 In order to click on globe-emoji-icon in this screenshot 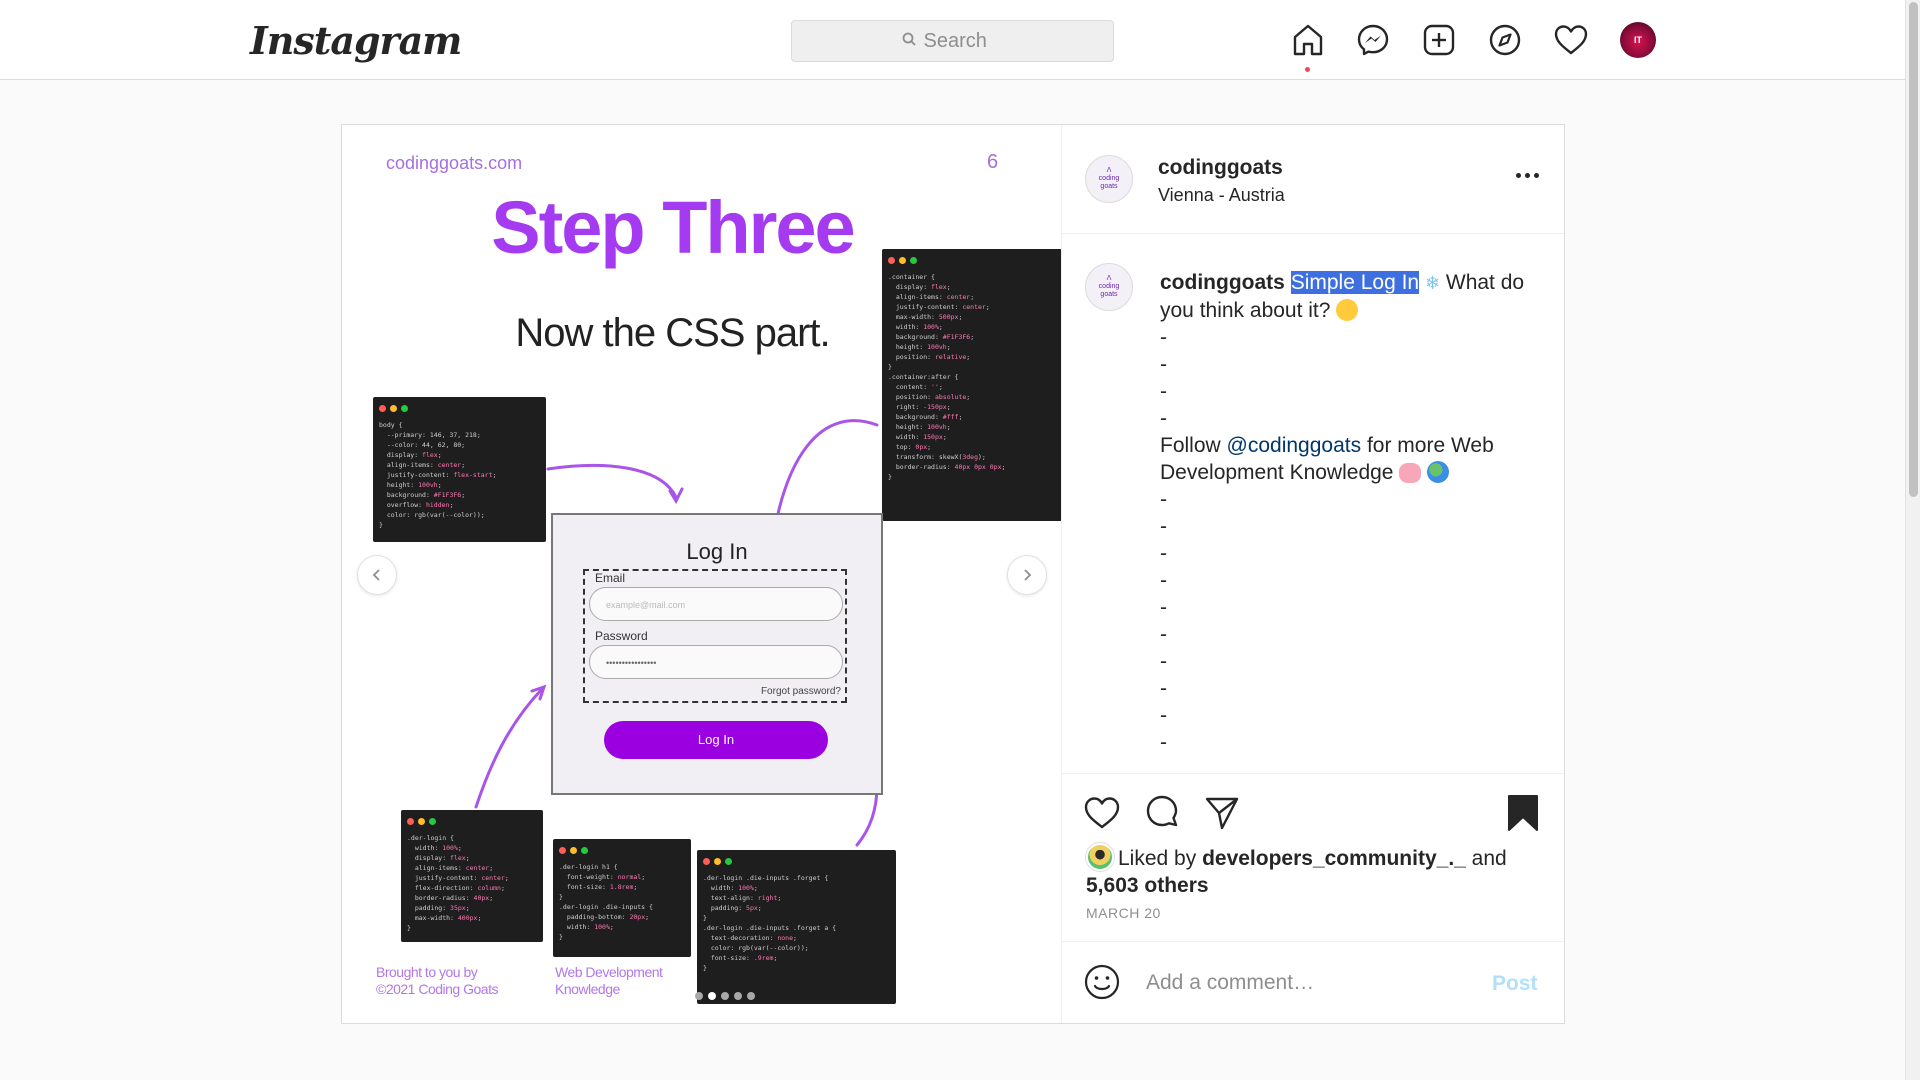, I will do `click(1438, 472)`.